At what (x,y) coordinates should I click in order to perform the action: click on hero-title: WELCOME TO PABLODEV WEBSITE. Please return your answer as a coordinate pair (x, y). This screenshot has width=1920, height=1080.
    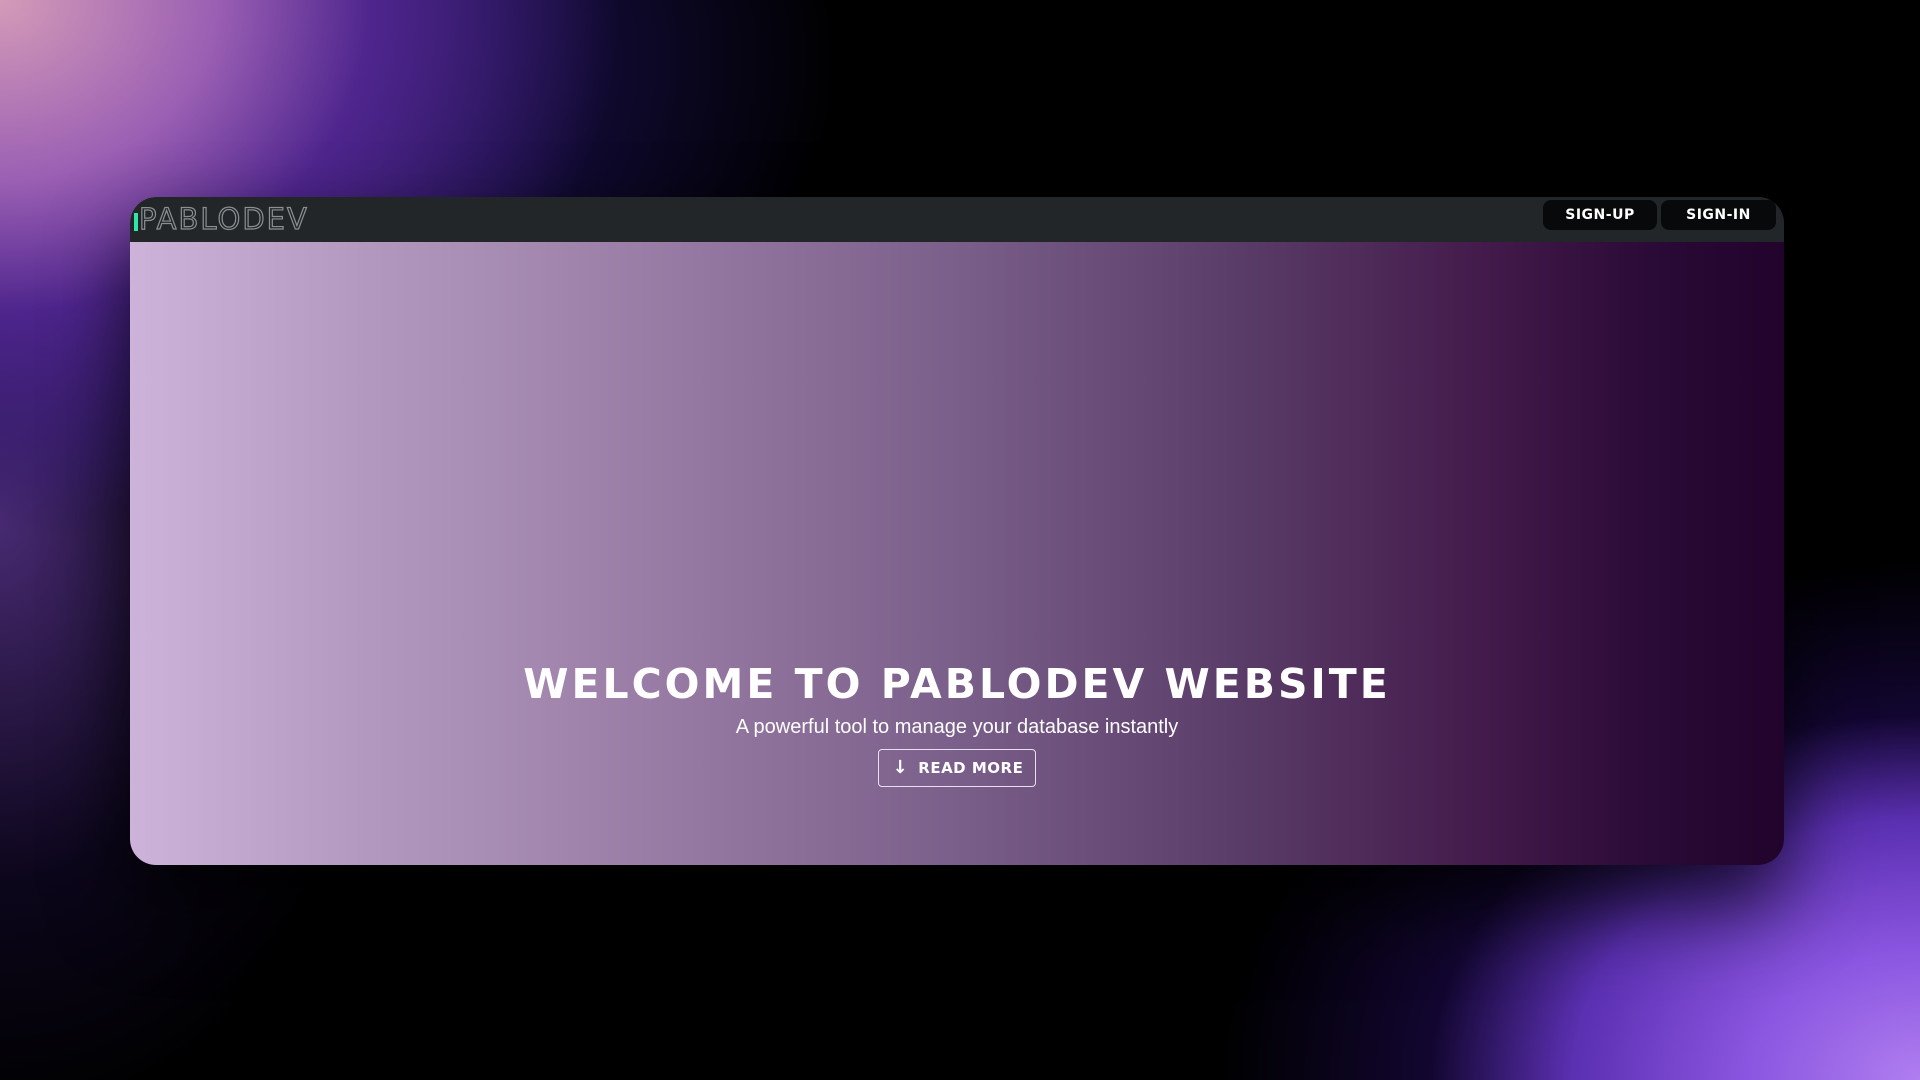
    Looking at the image, I should click on (957, 684).